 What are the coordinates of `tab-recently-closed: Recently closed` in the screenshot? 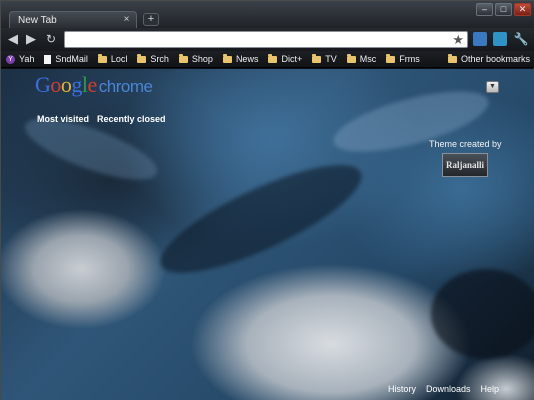 It's located at (131, 119).